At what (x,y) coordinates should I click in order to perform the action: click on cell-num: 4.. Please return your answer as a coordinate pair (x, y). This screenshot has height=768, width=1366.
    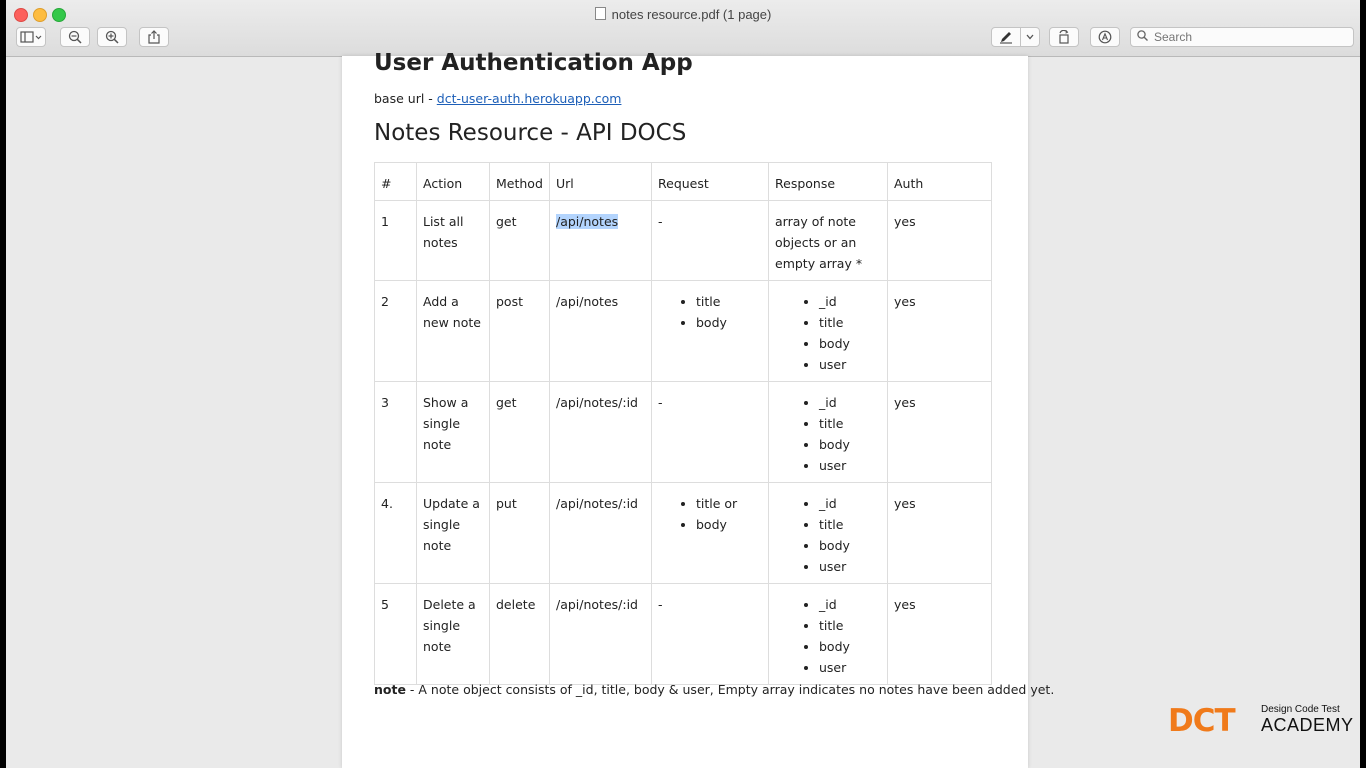
    Looking at the image, I should click on (395, 533).